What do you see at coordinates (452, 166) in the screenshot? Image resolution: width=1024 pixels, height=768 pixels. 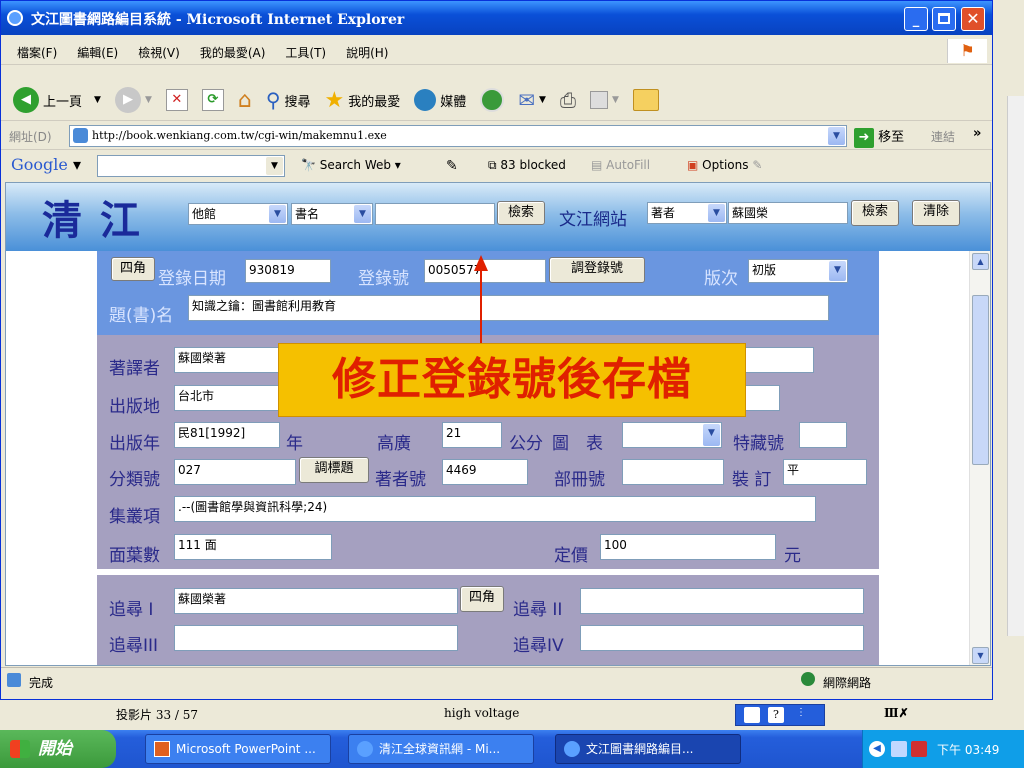 I see `news-icon: ✎` at bounding box center [452, 166].